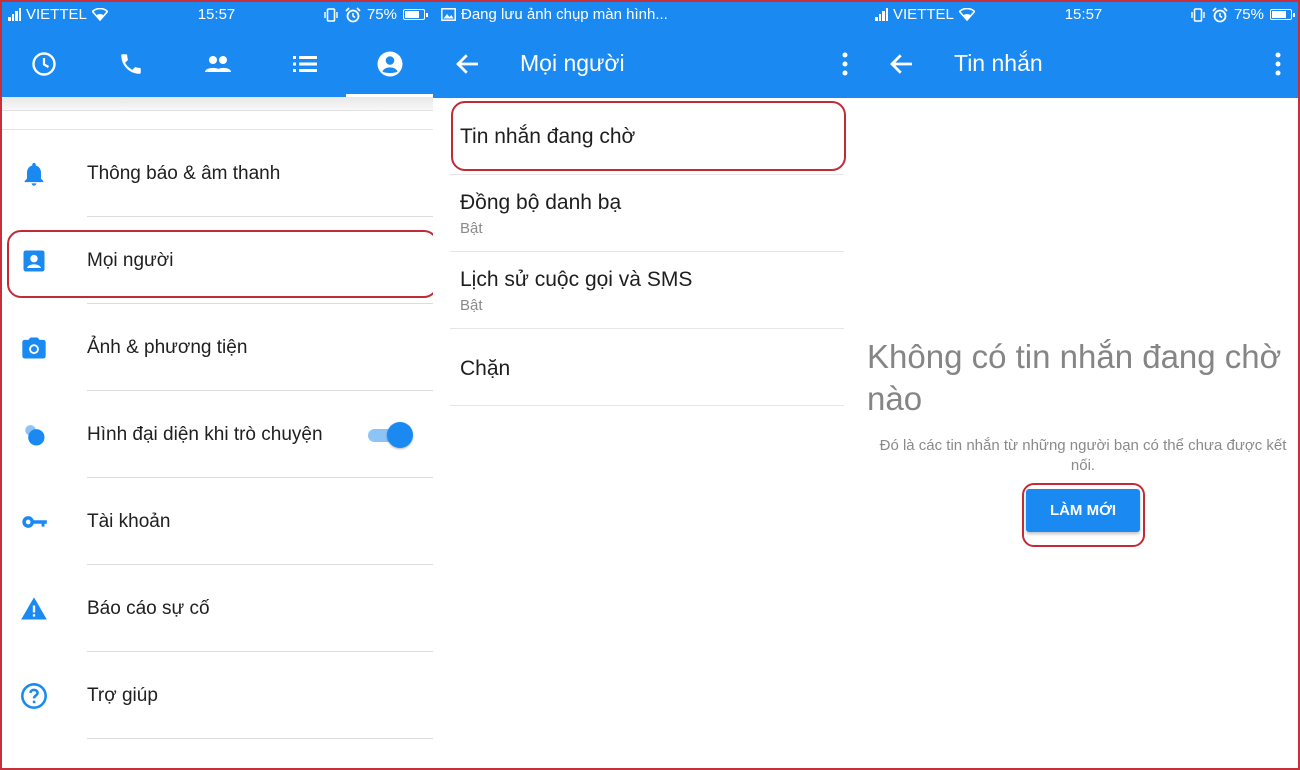  I want to click on settings-item-label: Thông báo & âm thanh, so click(184, 173).